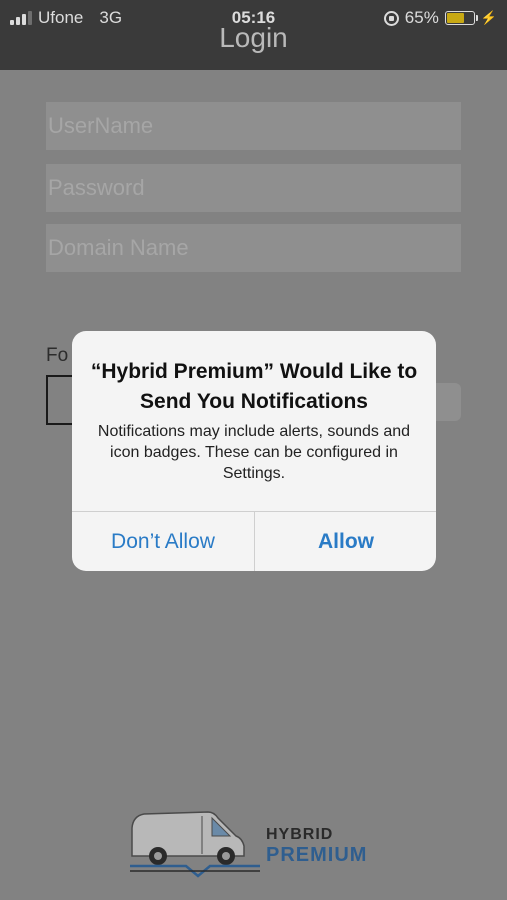 Image resolution: width=507 pixels, height=900 pixels. I want to click on allow-button: Allow, so click(345, 541).